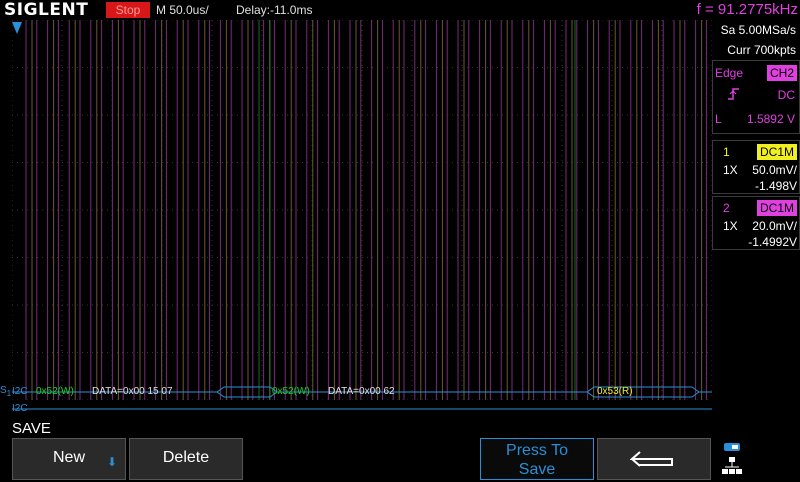 This screenshot has height=482, width=800. I want to click on press-to-save-button: Press To Save, so click(537, 459).